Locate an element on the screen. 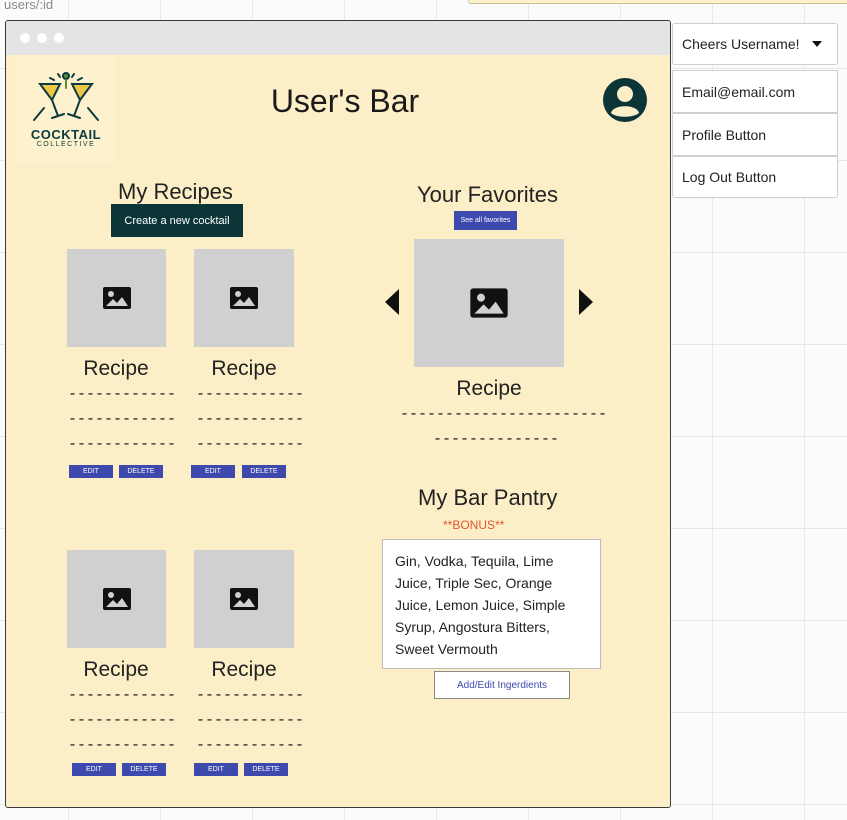  carousel-prev-icon is located at coordinates (392, 302).